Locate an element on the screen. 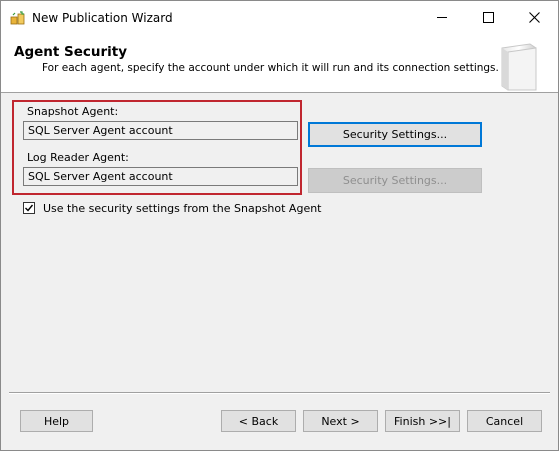 Image resolution: width=559 pixels, height=451 pixels. cancel-button: Cancel is located at coordinates (504, 421).